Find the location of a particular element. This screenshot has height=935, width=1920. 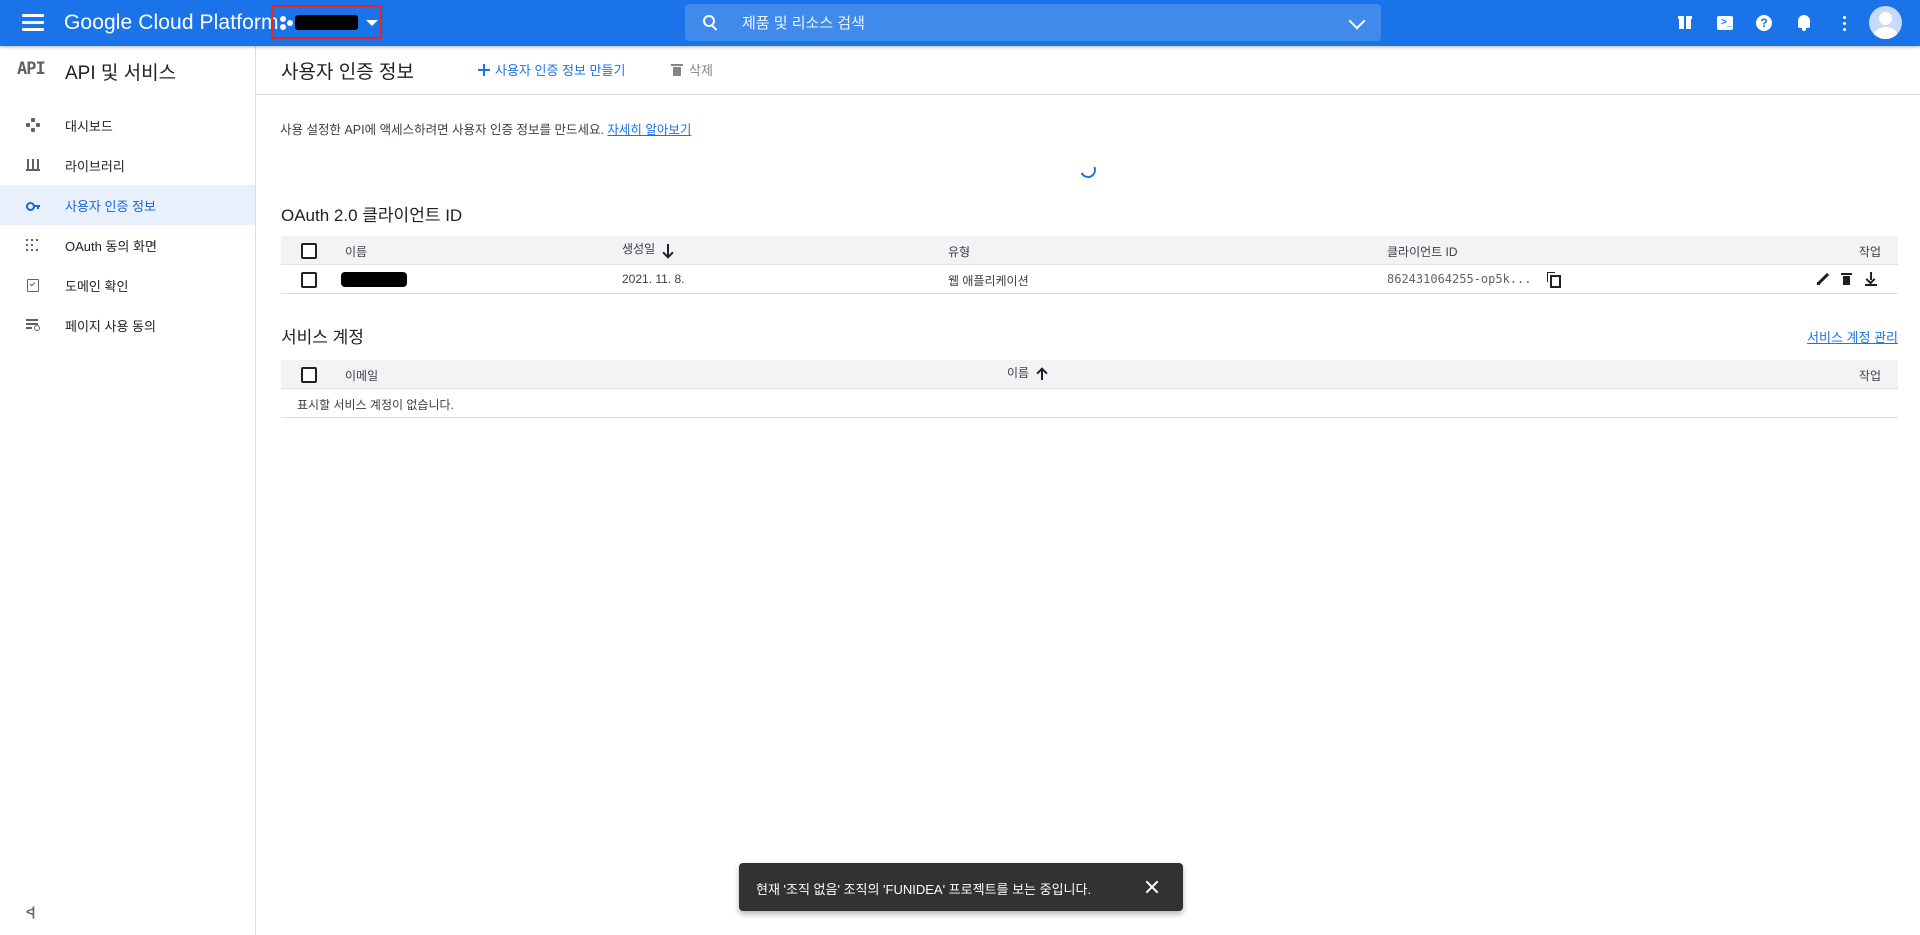

create-credentials-button: 사용자 인증 정보 만들기 is located at coordinates (551, 69).